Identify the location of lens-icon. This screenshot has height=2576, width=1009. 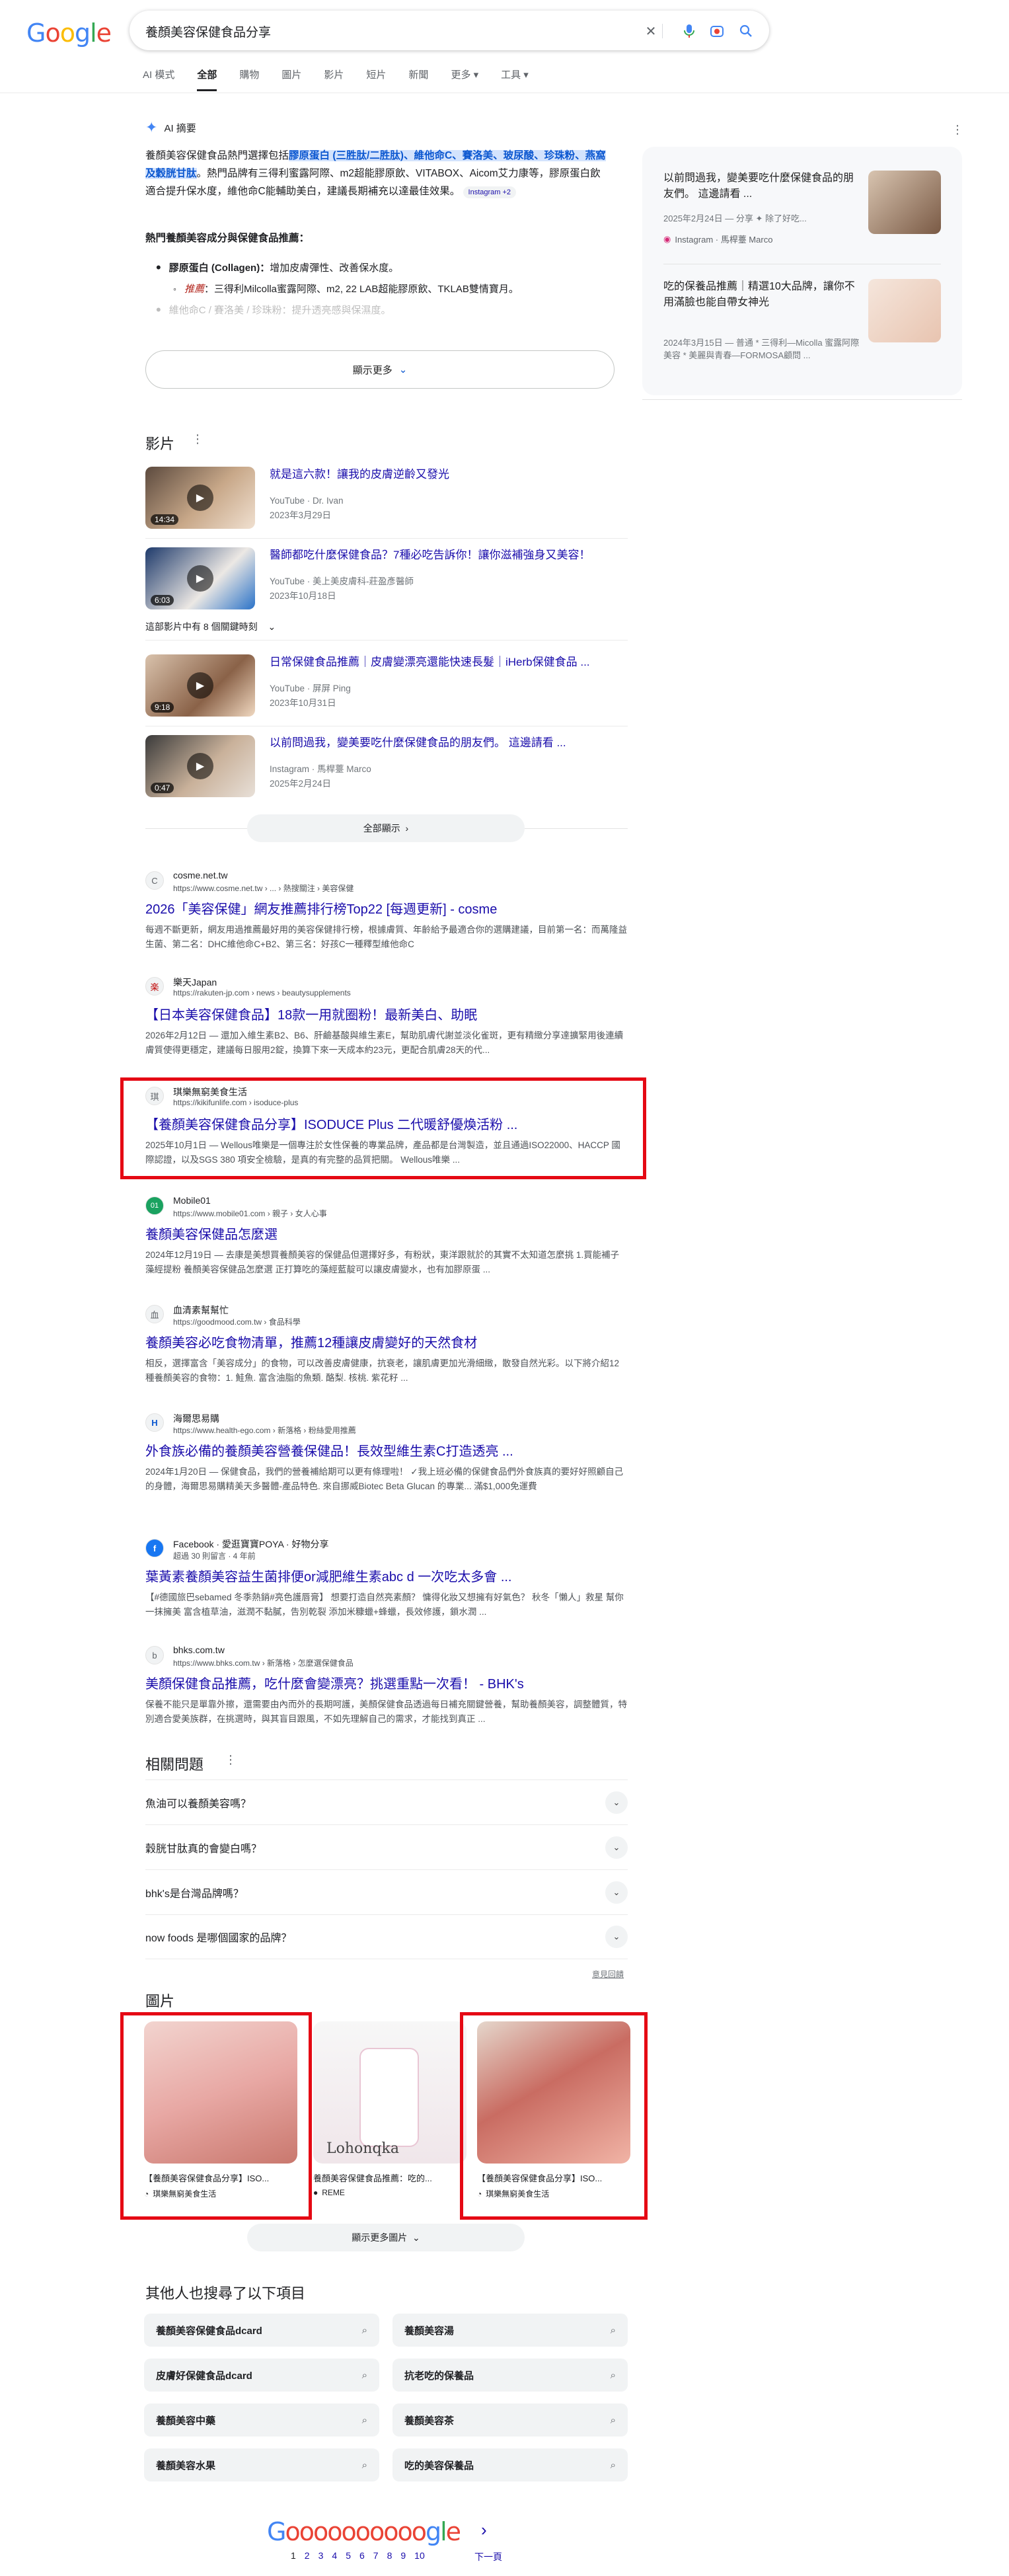
(717, 31).